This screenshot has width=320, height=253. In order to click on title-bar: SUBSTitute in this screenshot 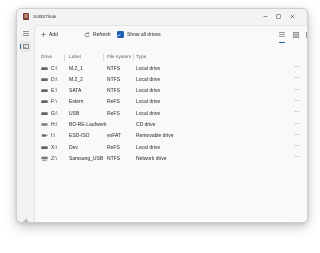, I will do `click(162, 16)`.